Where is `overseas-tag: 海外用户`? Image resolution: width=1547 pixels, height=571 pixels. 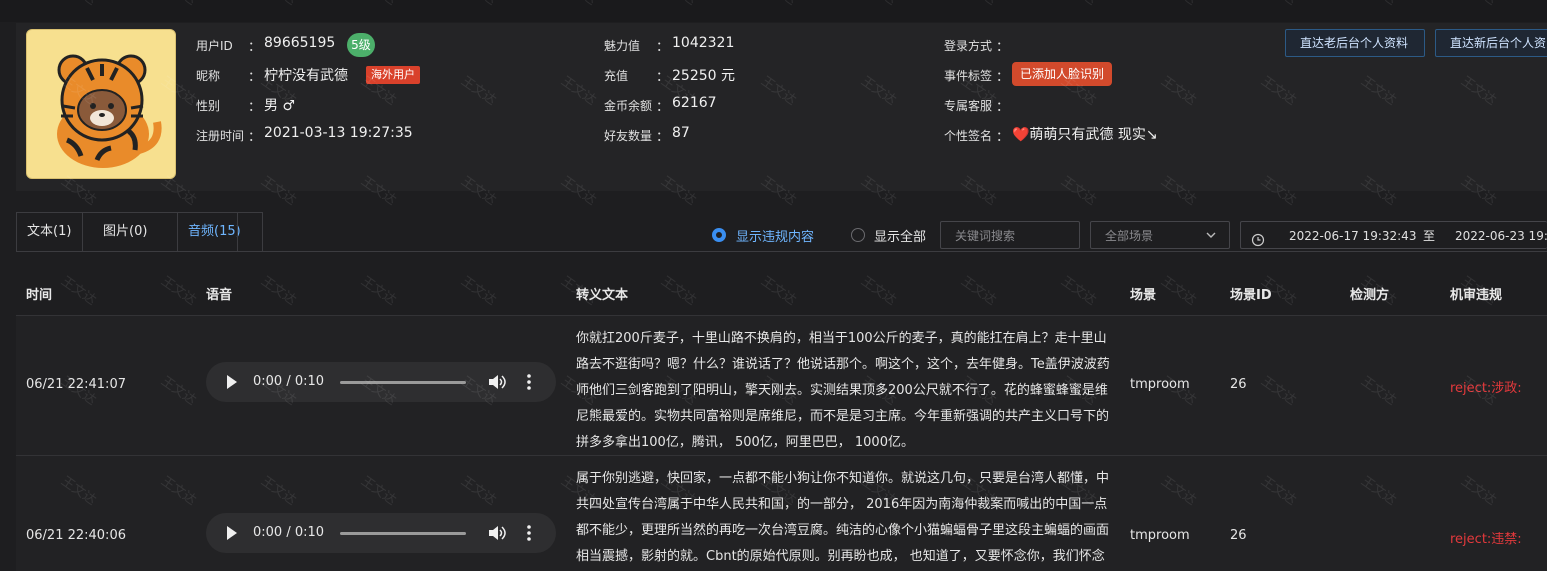 overseas-tag: 海外用户 is located at coordinates (393, 75).